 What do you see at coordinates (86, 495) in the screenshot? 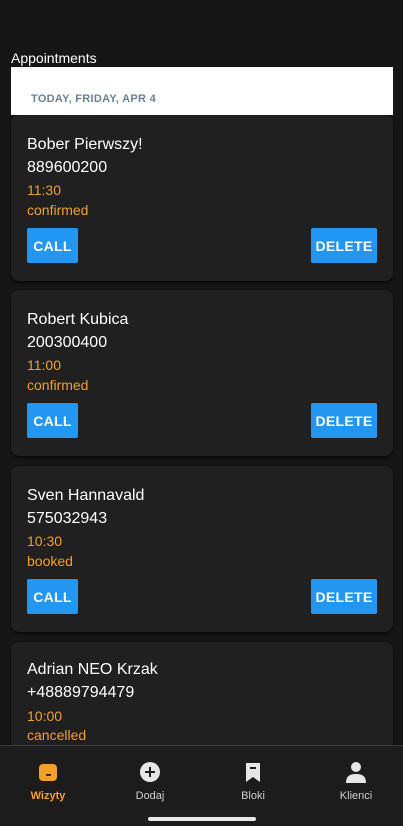
I see `client-name: Sven Hannavald` at bounding box center [86, 495].